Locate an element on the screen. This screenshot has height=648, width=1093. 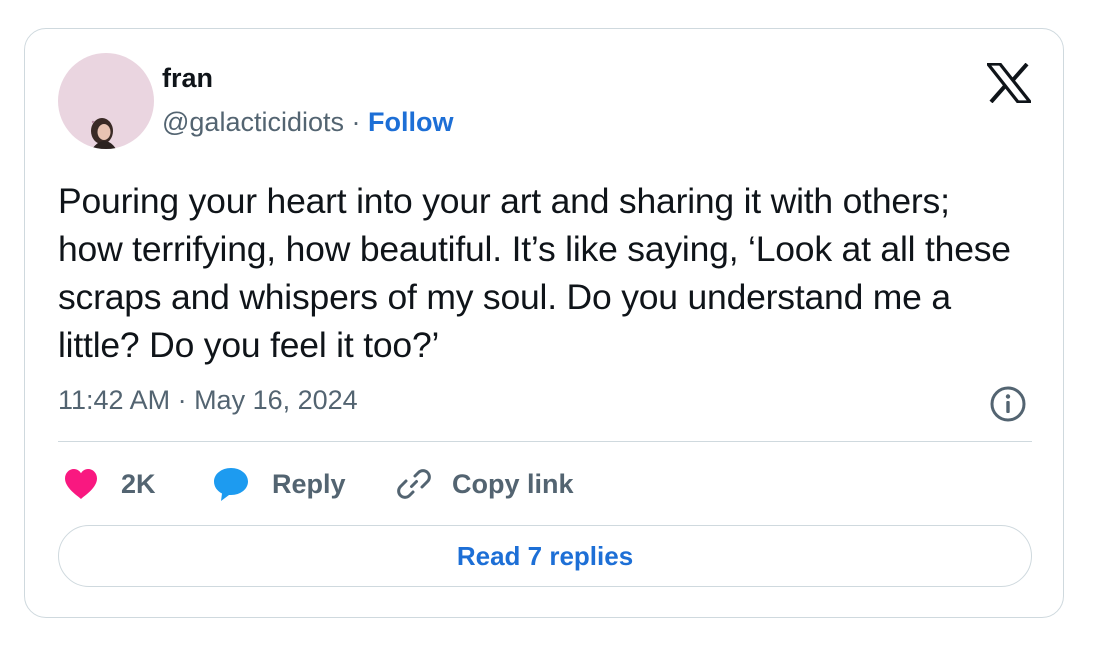
avatar is located at coordinates (106, 101).